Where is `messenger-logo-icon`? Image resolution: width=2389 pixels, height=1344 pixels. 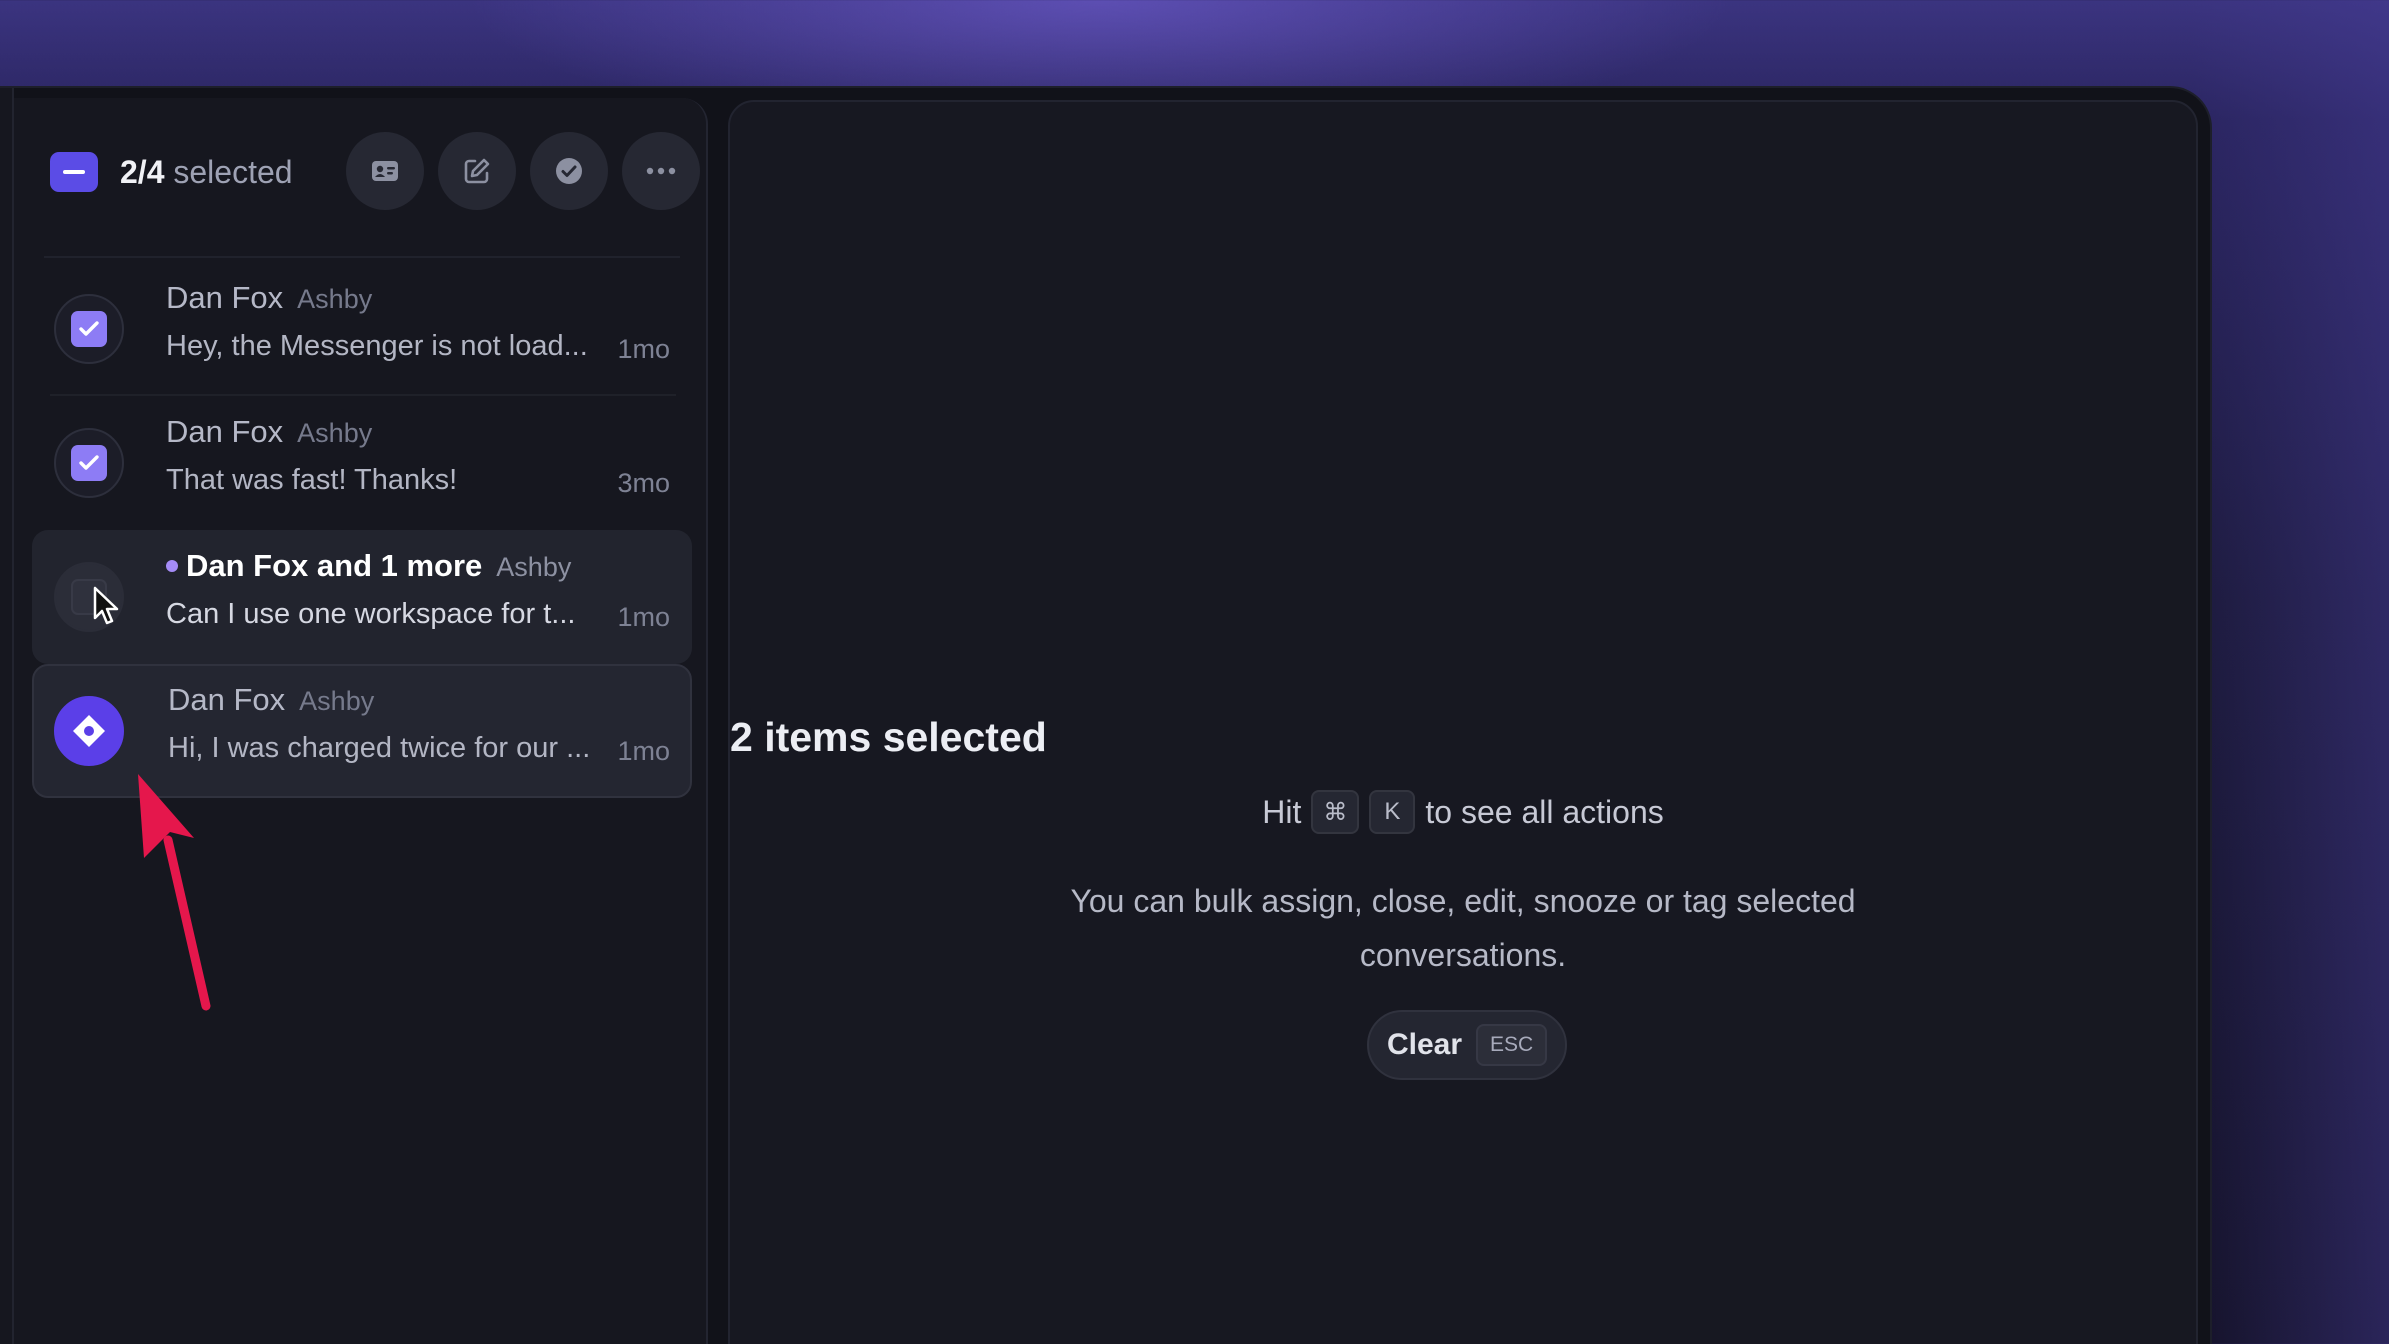 messenger-logo-icon is located at coordinates (89, 731).